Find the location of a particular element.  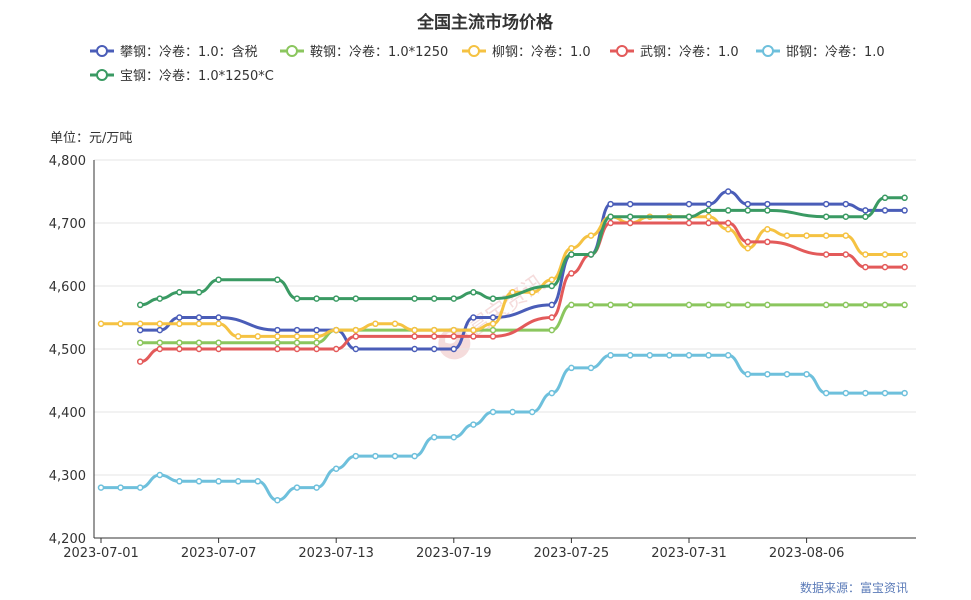

legend-item: 鞍钢：冷卷：1.0*1250 is located at coordinates (364, 52).